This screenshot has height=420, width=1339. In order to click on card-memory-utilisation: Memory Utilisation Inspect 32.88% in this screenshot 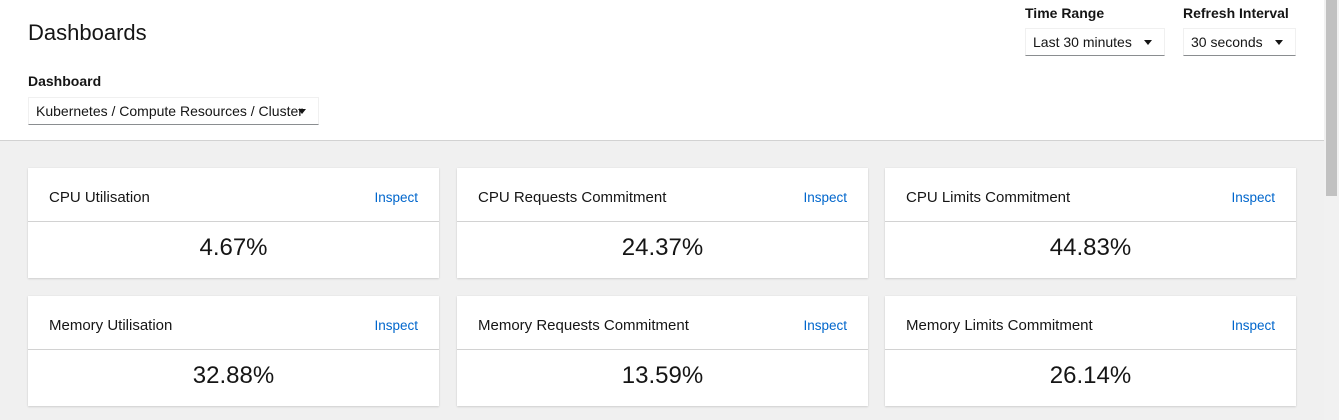, I will do `click(233, 351)`.